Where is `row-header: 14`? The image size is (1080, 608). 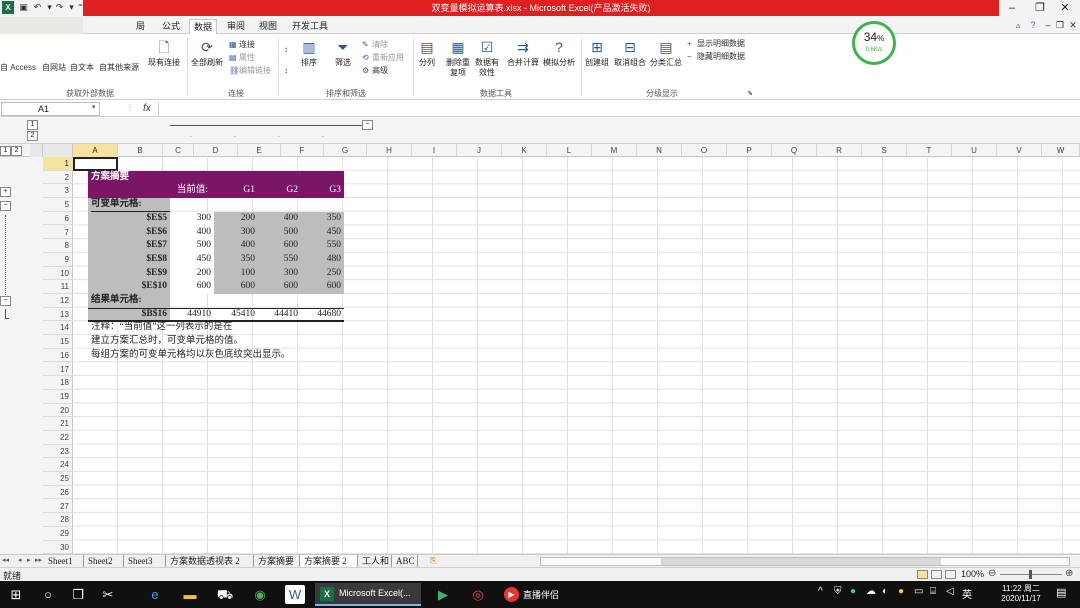
row-header: 14 is located at coordinates (58, 328).